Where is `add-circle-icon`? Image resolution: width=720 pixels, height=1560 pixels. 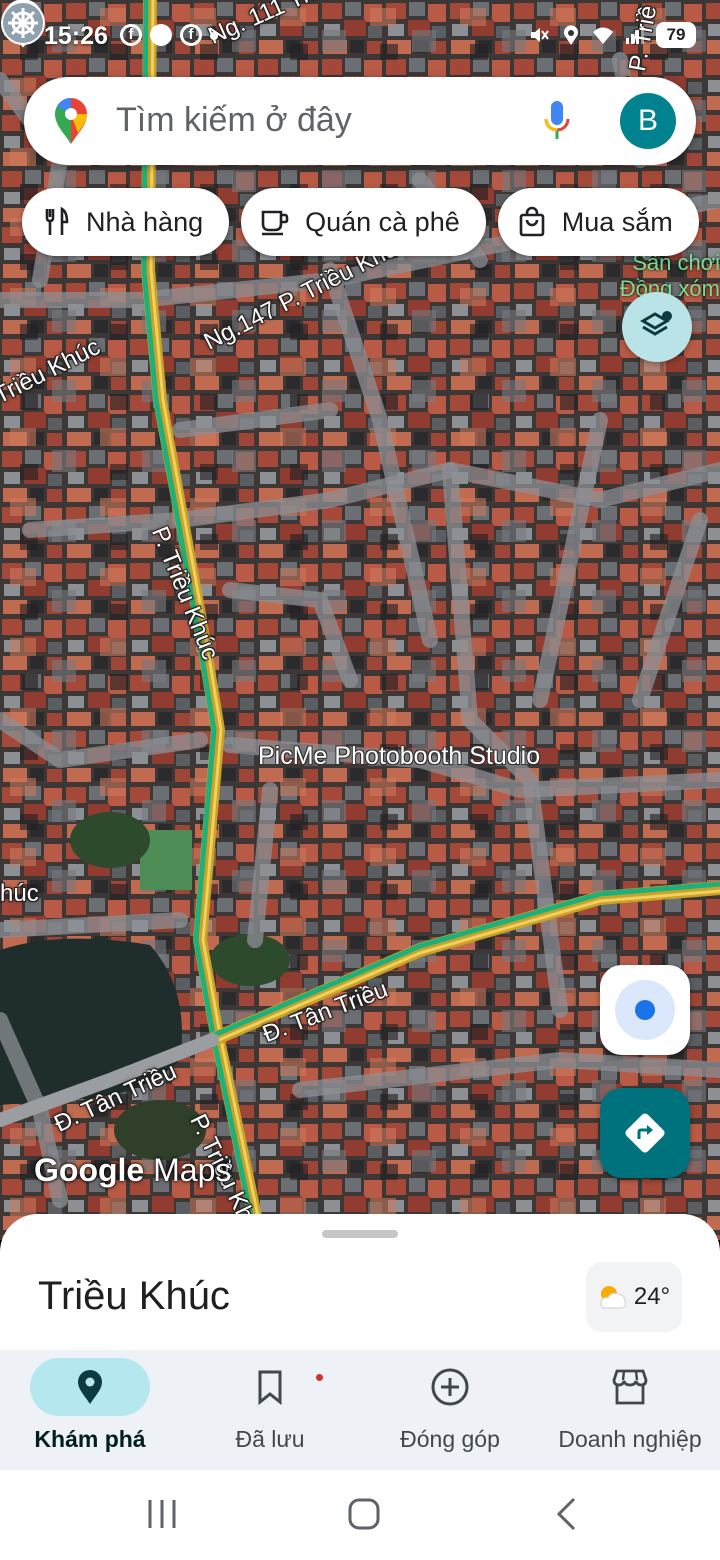 add-circle-icon is located at coordinates (450, 1387).